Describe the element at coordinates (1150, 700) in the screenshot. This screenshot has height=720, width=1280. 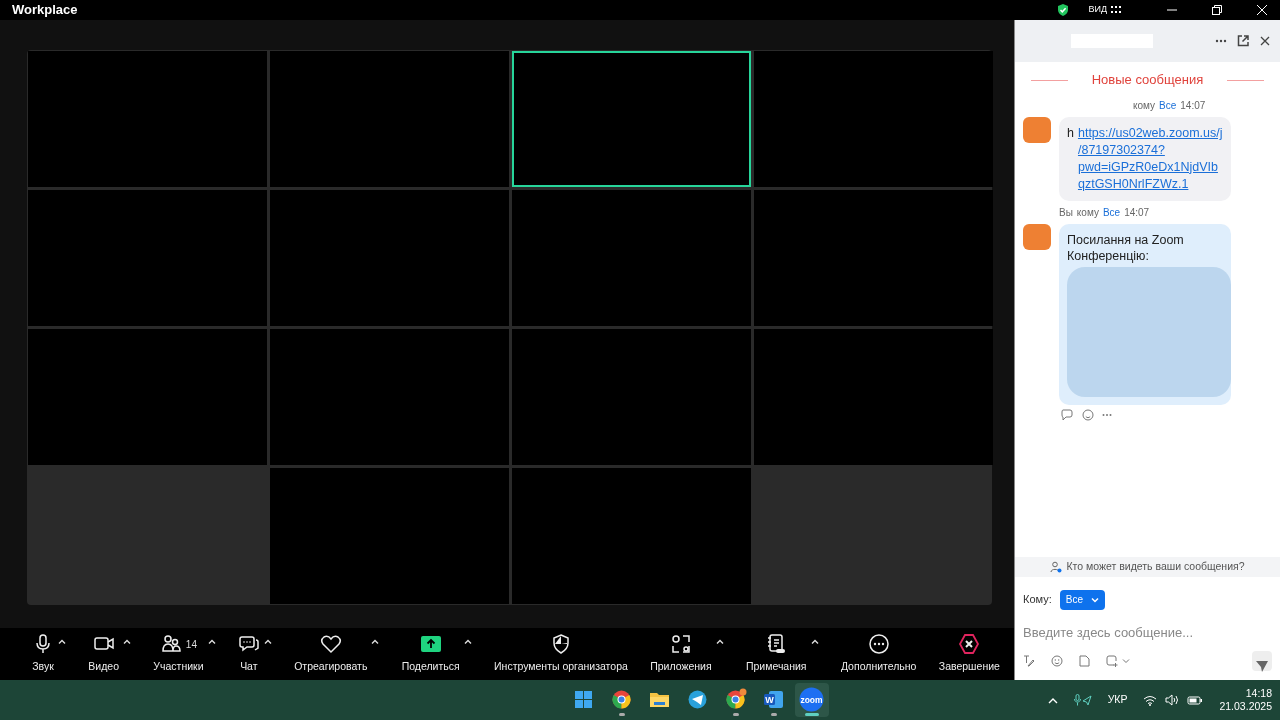
I see `wifi-icon` at that location.